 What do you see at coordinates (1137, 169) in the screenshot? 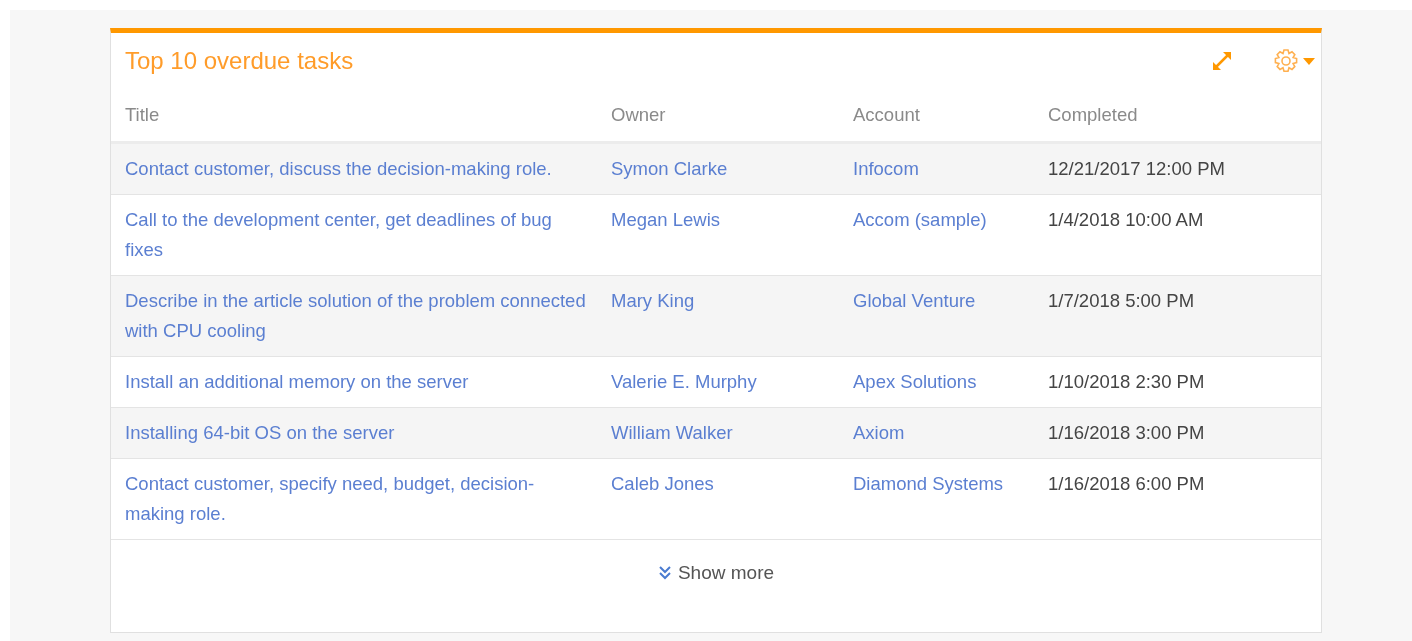
I see `date-cell-text: 12/21/2017 12:00 PM` at bounding box center [1137, 169].